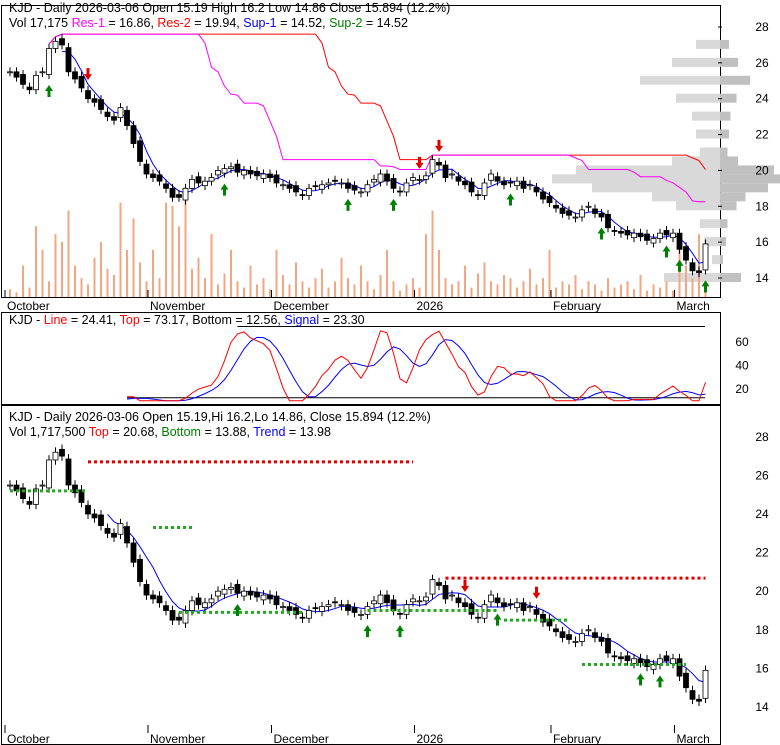  I want to click on x-label-top: November, so click(177, 306).